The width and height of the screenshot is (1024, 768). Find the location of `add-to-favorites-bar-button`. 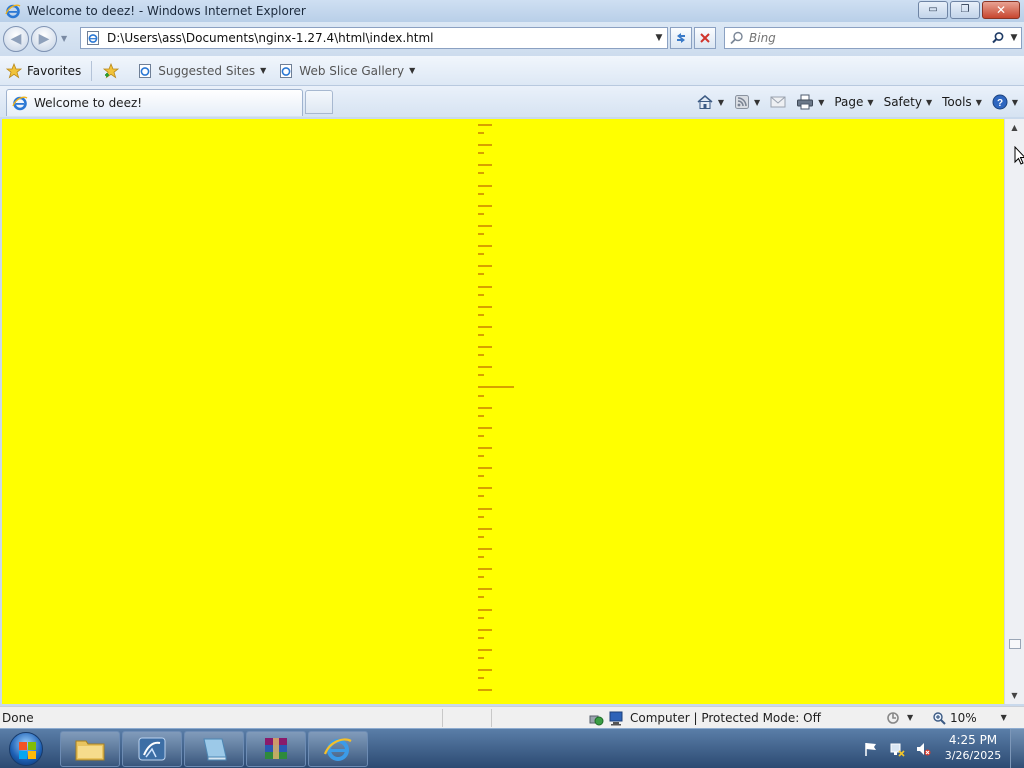

add-to-favorites-bar-button is located at coordinates (113, 71).